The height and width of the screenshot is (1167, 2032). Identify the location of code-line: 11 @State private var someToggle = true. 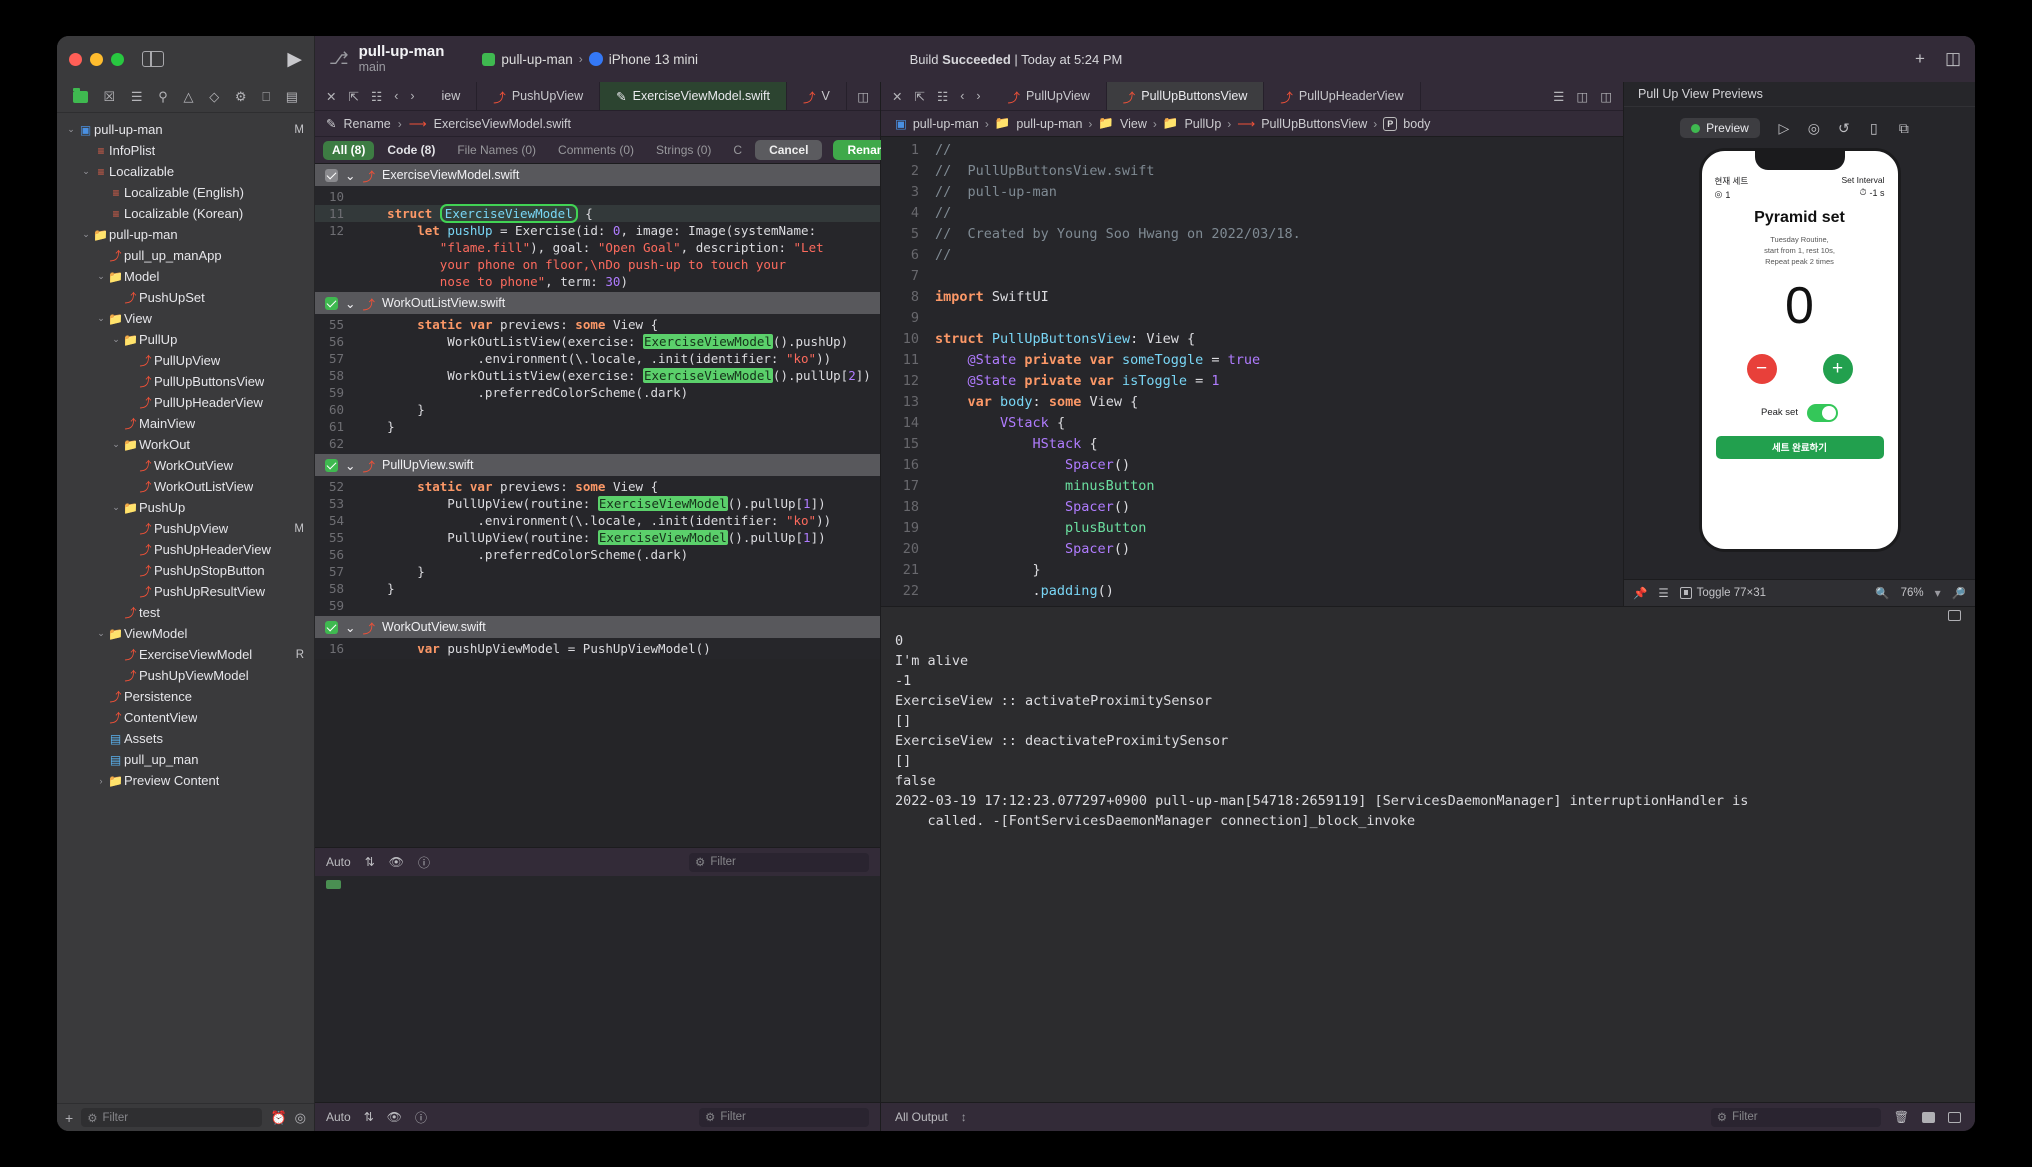
(1252, 360).